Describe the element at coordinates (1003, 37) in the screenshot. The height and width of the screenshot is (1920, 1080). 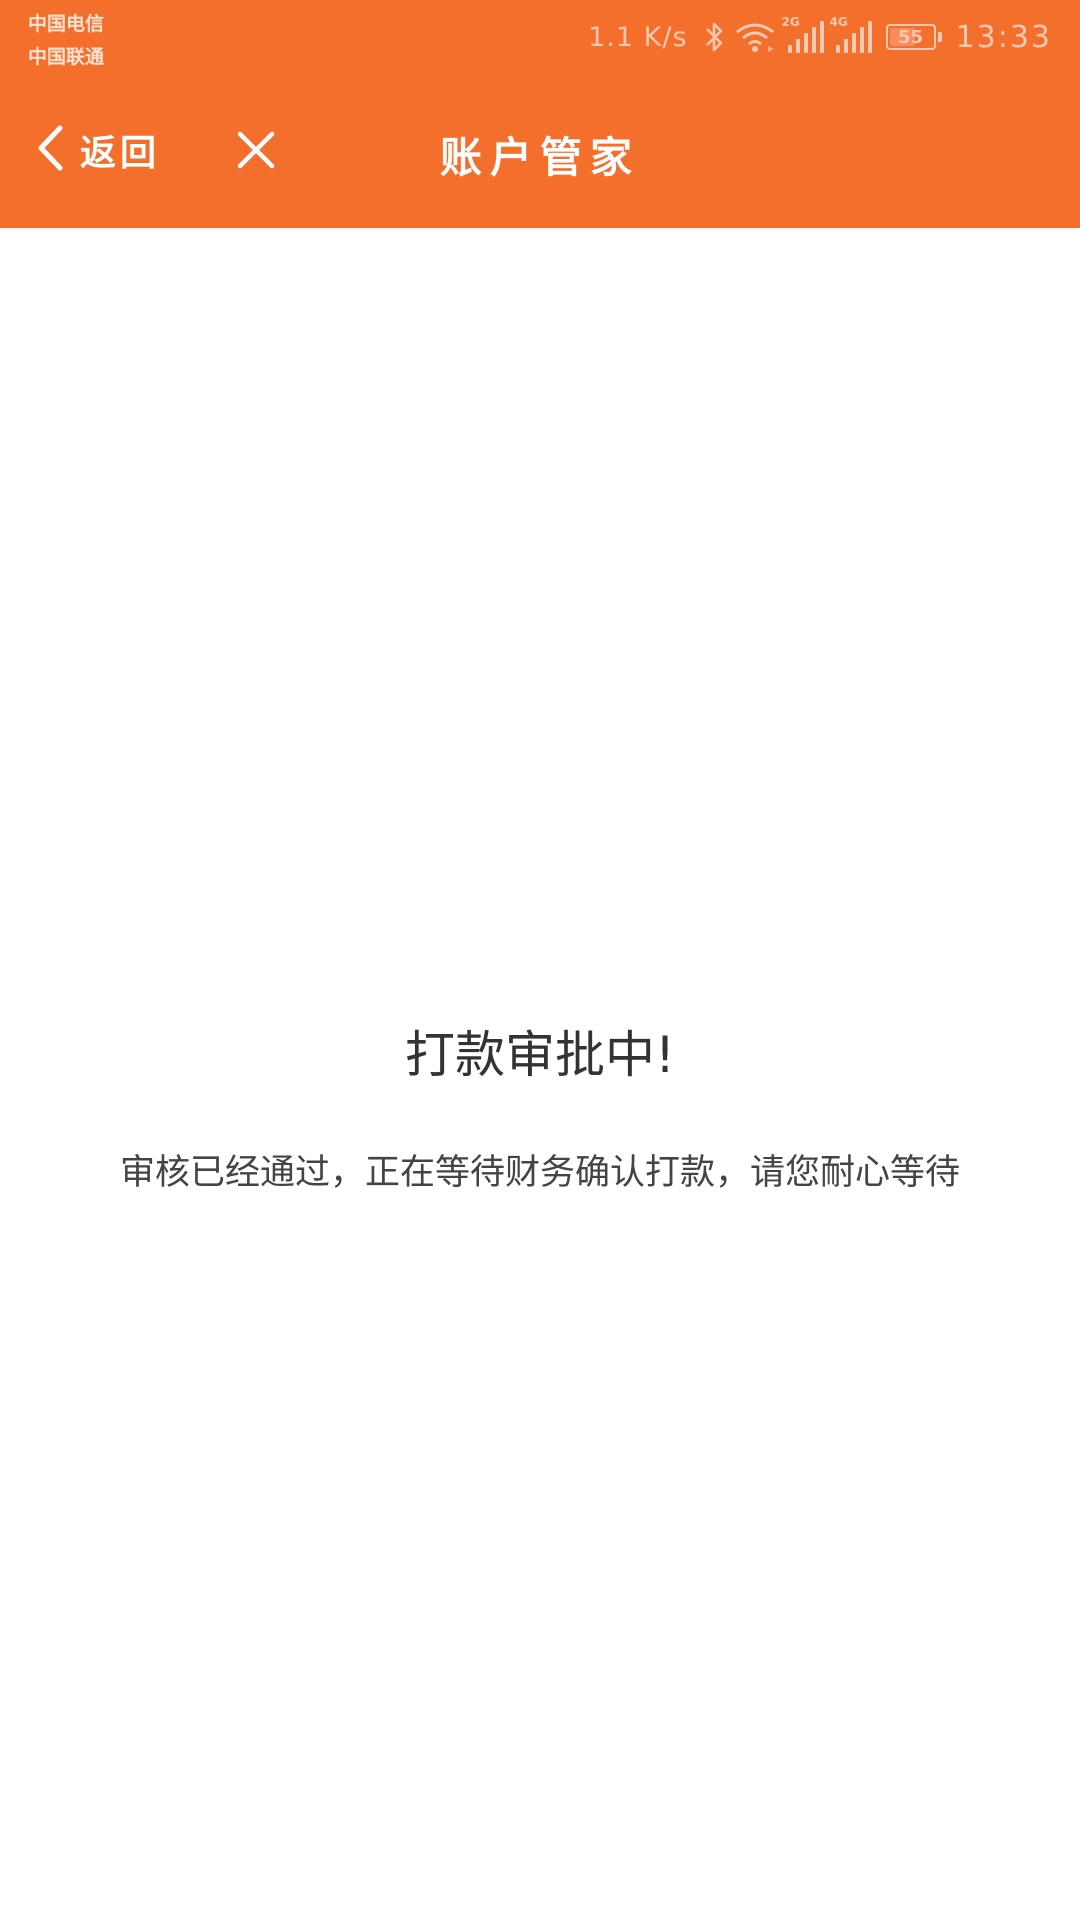
I see `clock: 13:33` at that location.